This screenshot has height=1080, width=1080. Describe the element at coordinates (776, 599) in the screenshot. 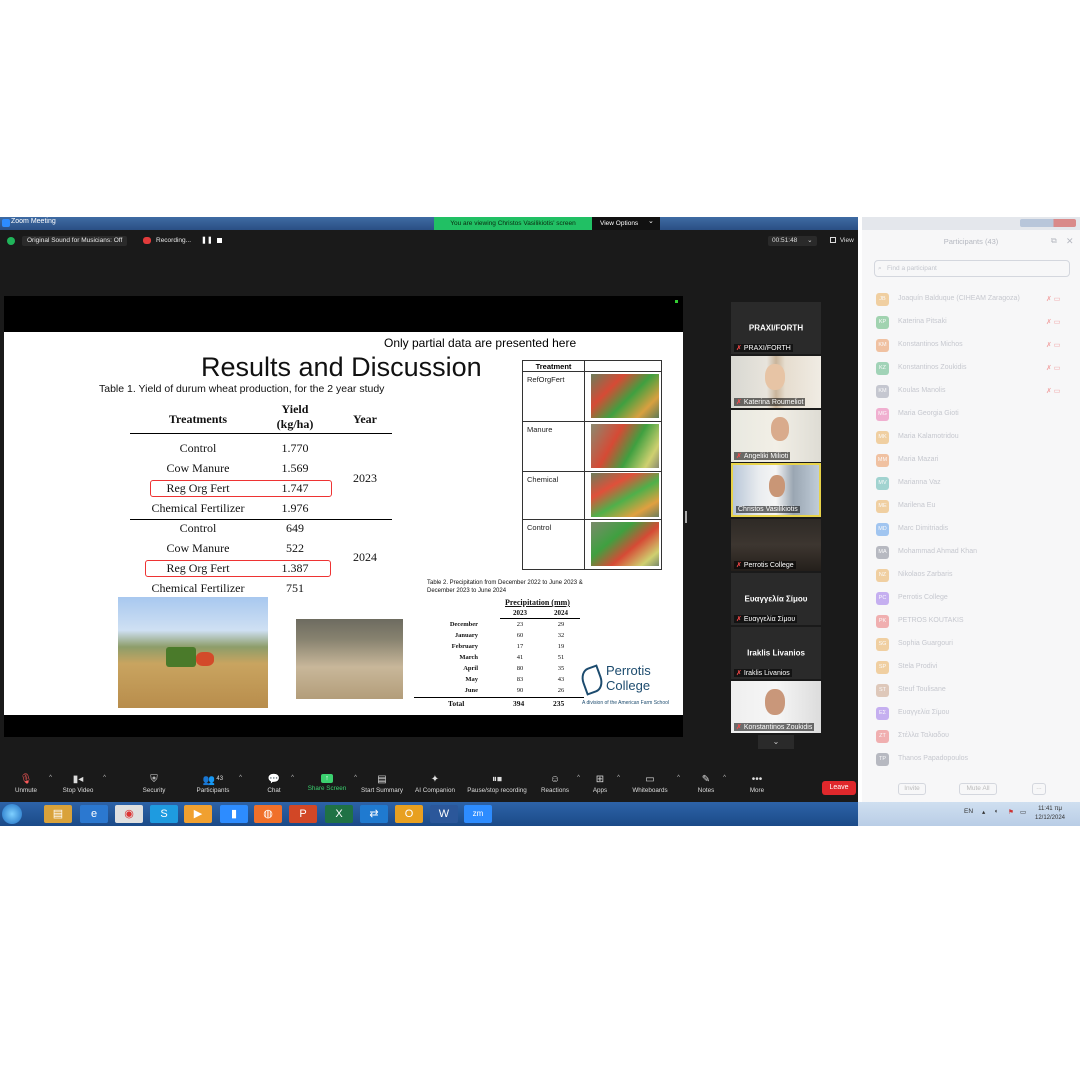

I see `video-tile: Ευαγγελία Σίμου ✗ Ευαγγελία Σίμου` at that location.